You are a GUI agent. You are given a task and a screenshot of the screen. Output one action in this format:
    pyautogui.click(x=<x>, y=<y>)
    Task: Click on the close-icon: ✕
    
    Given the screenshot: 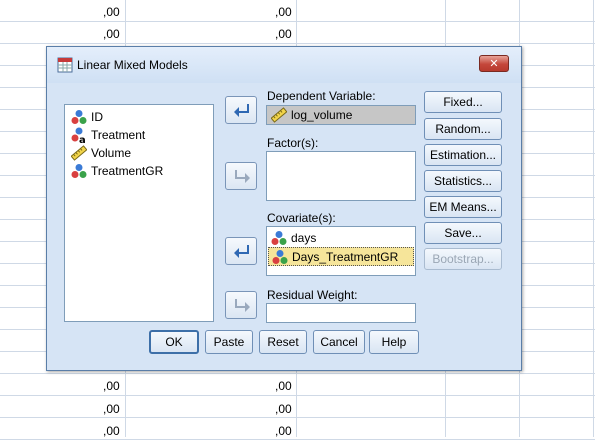 What is the action you would take?
    pyautogui.click(x=494, y=63)
    